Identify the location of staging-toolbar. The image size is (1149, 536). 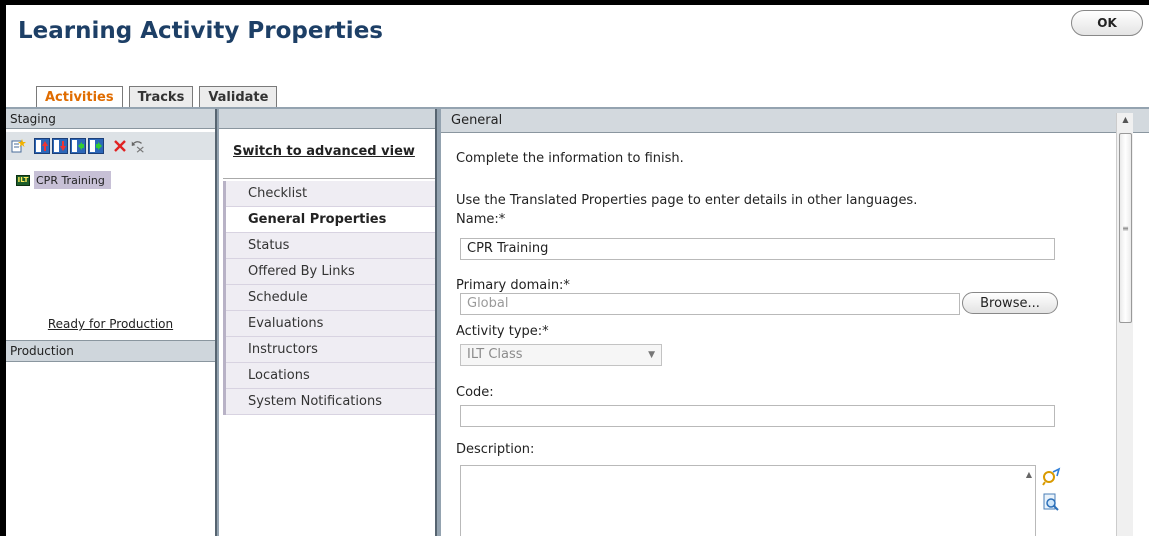
(110, 146).